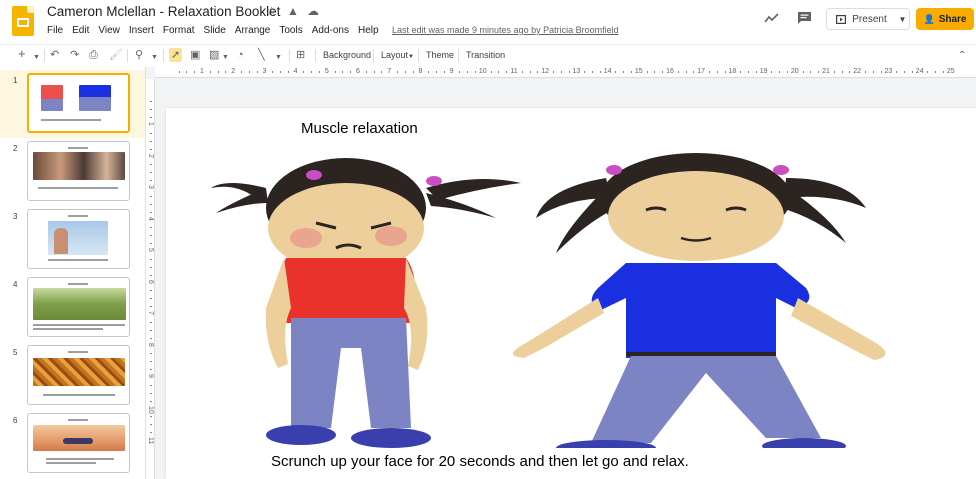 Image resolution: width=976 pixels, height=479 pixels. What do you see at coordinates (72, 444) in the screenshot?
I see `slide-thumbnail-6: 6` at bounding box center [72, 444].